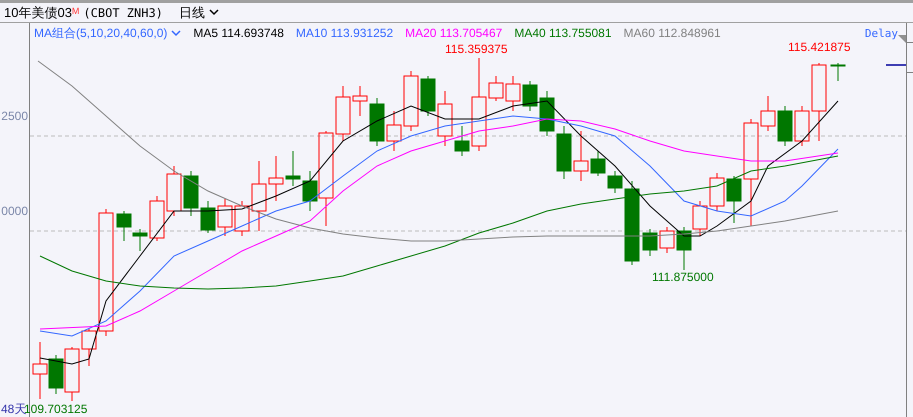 The width and height of the screenshot is (913, 417). I want to click on ma-group-dropdown: MA组合(5,10,20,40,60,0), so click(108, 33).